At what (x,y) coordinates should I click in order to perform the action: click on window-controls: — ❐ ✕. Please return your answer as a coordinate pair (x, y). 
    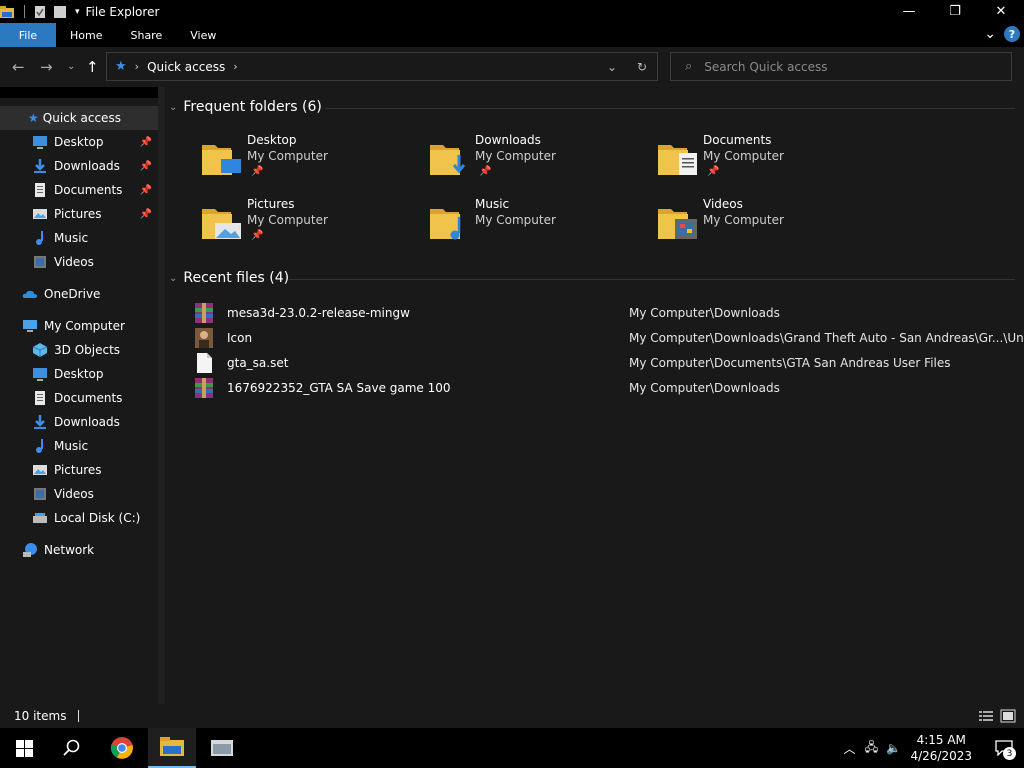
    Looking at the image, I should click on (955, 11).